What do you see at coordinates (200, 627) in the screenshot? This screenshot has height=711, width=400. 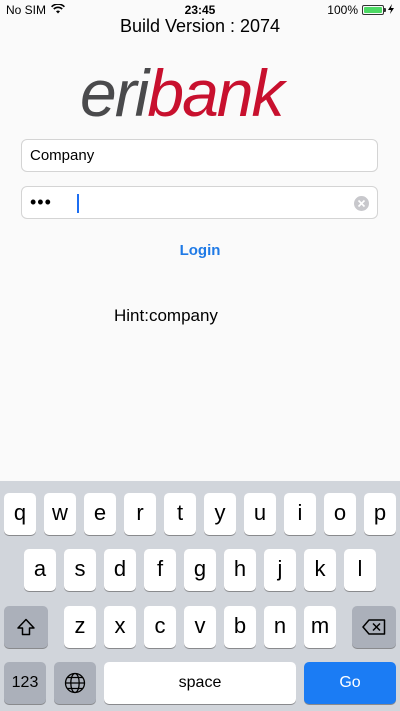 I see `key-v: v` at bounding box center [200, 627].